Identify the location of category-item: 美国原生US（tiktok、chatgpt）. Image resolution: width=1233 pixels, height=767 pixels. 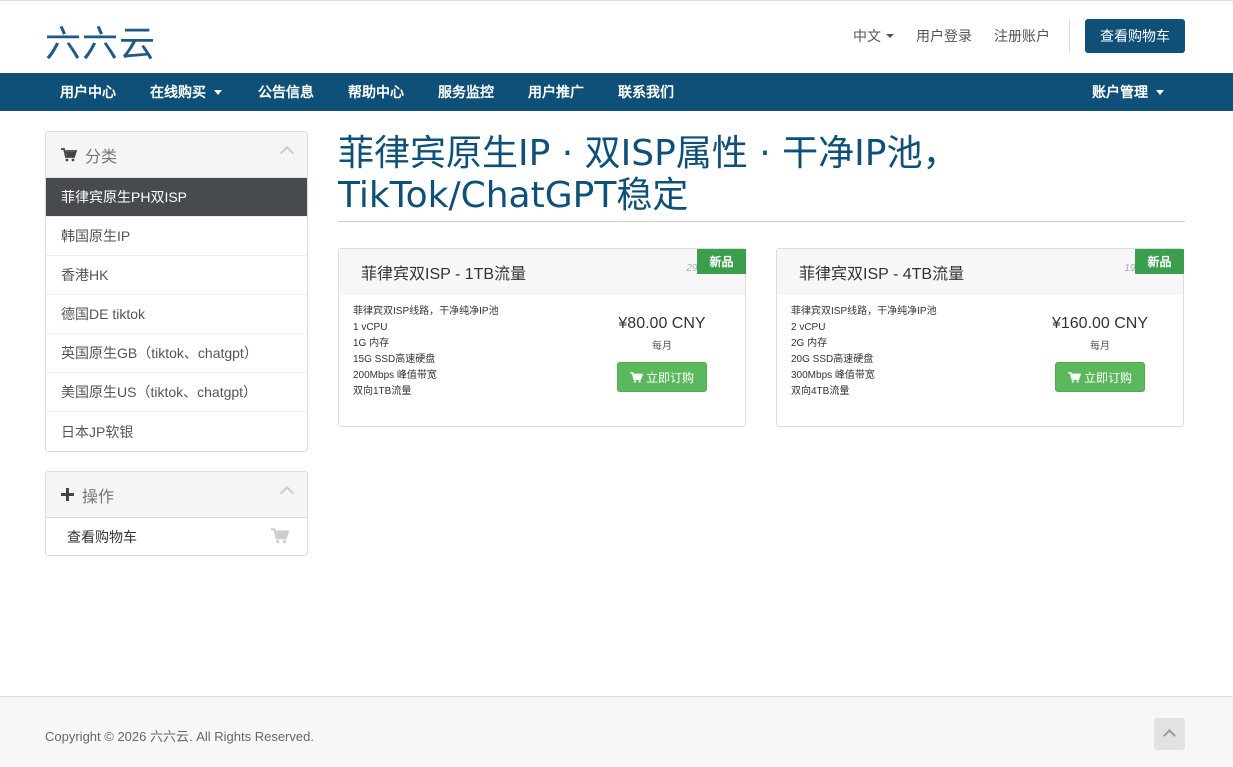
(176, 392).